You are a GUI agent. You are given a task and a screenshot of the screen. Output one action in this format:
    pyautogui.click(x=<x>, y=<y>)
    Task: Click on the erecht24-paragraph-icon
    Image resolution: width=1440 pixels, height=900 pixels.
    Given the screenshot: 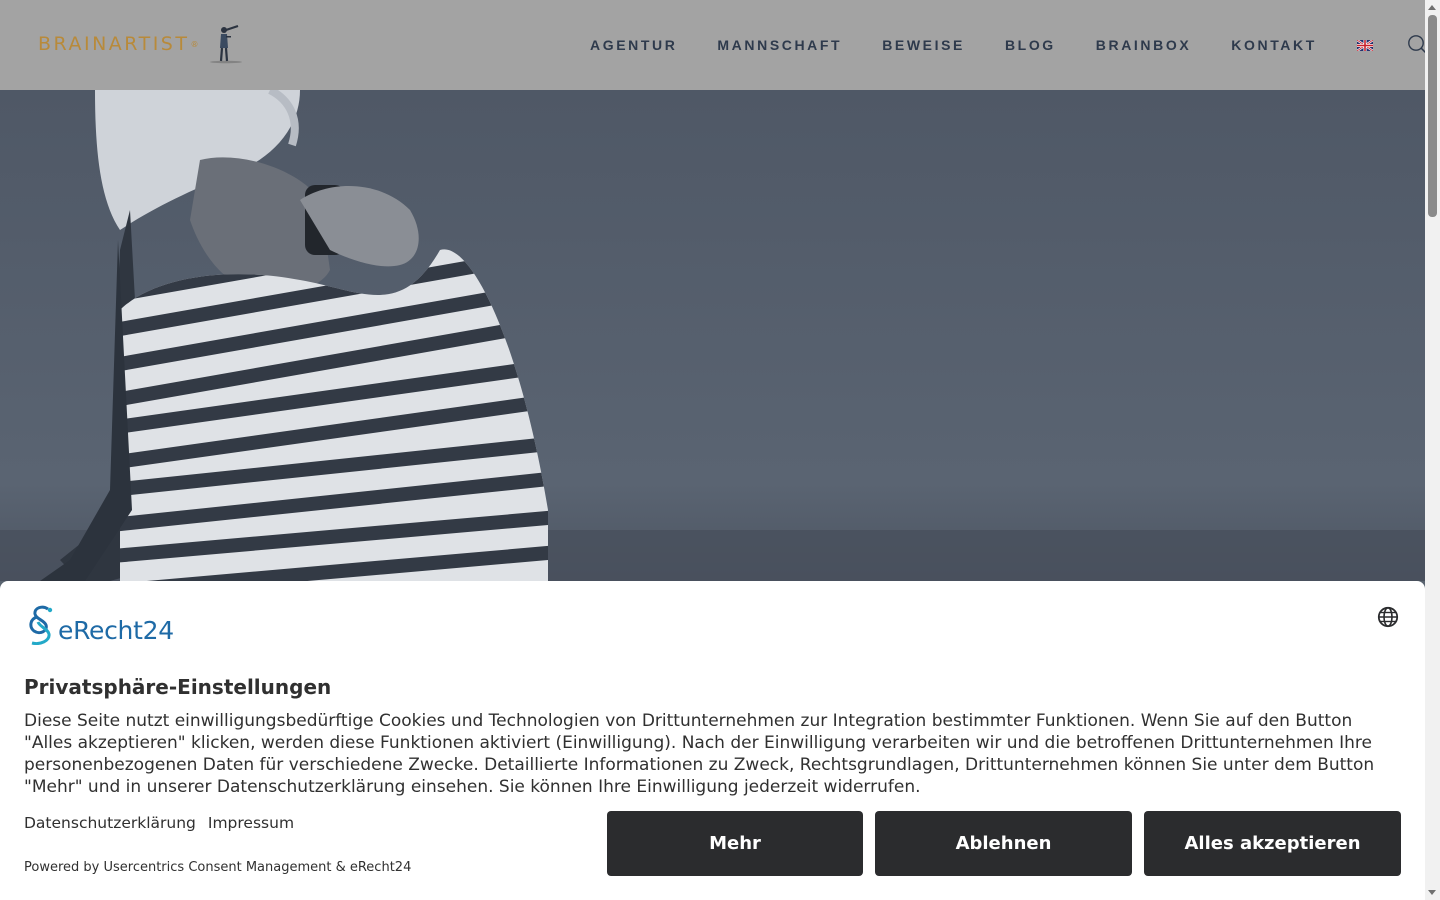 What is the action you would take?
    pyautogui.click(x=41, y=625)
    